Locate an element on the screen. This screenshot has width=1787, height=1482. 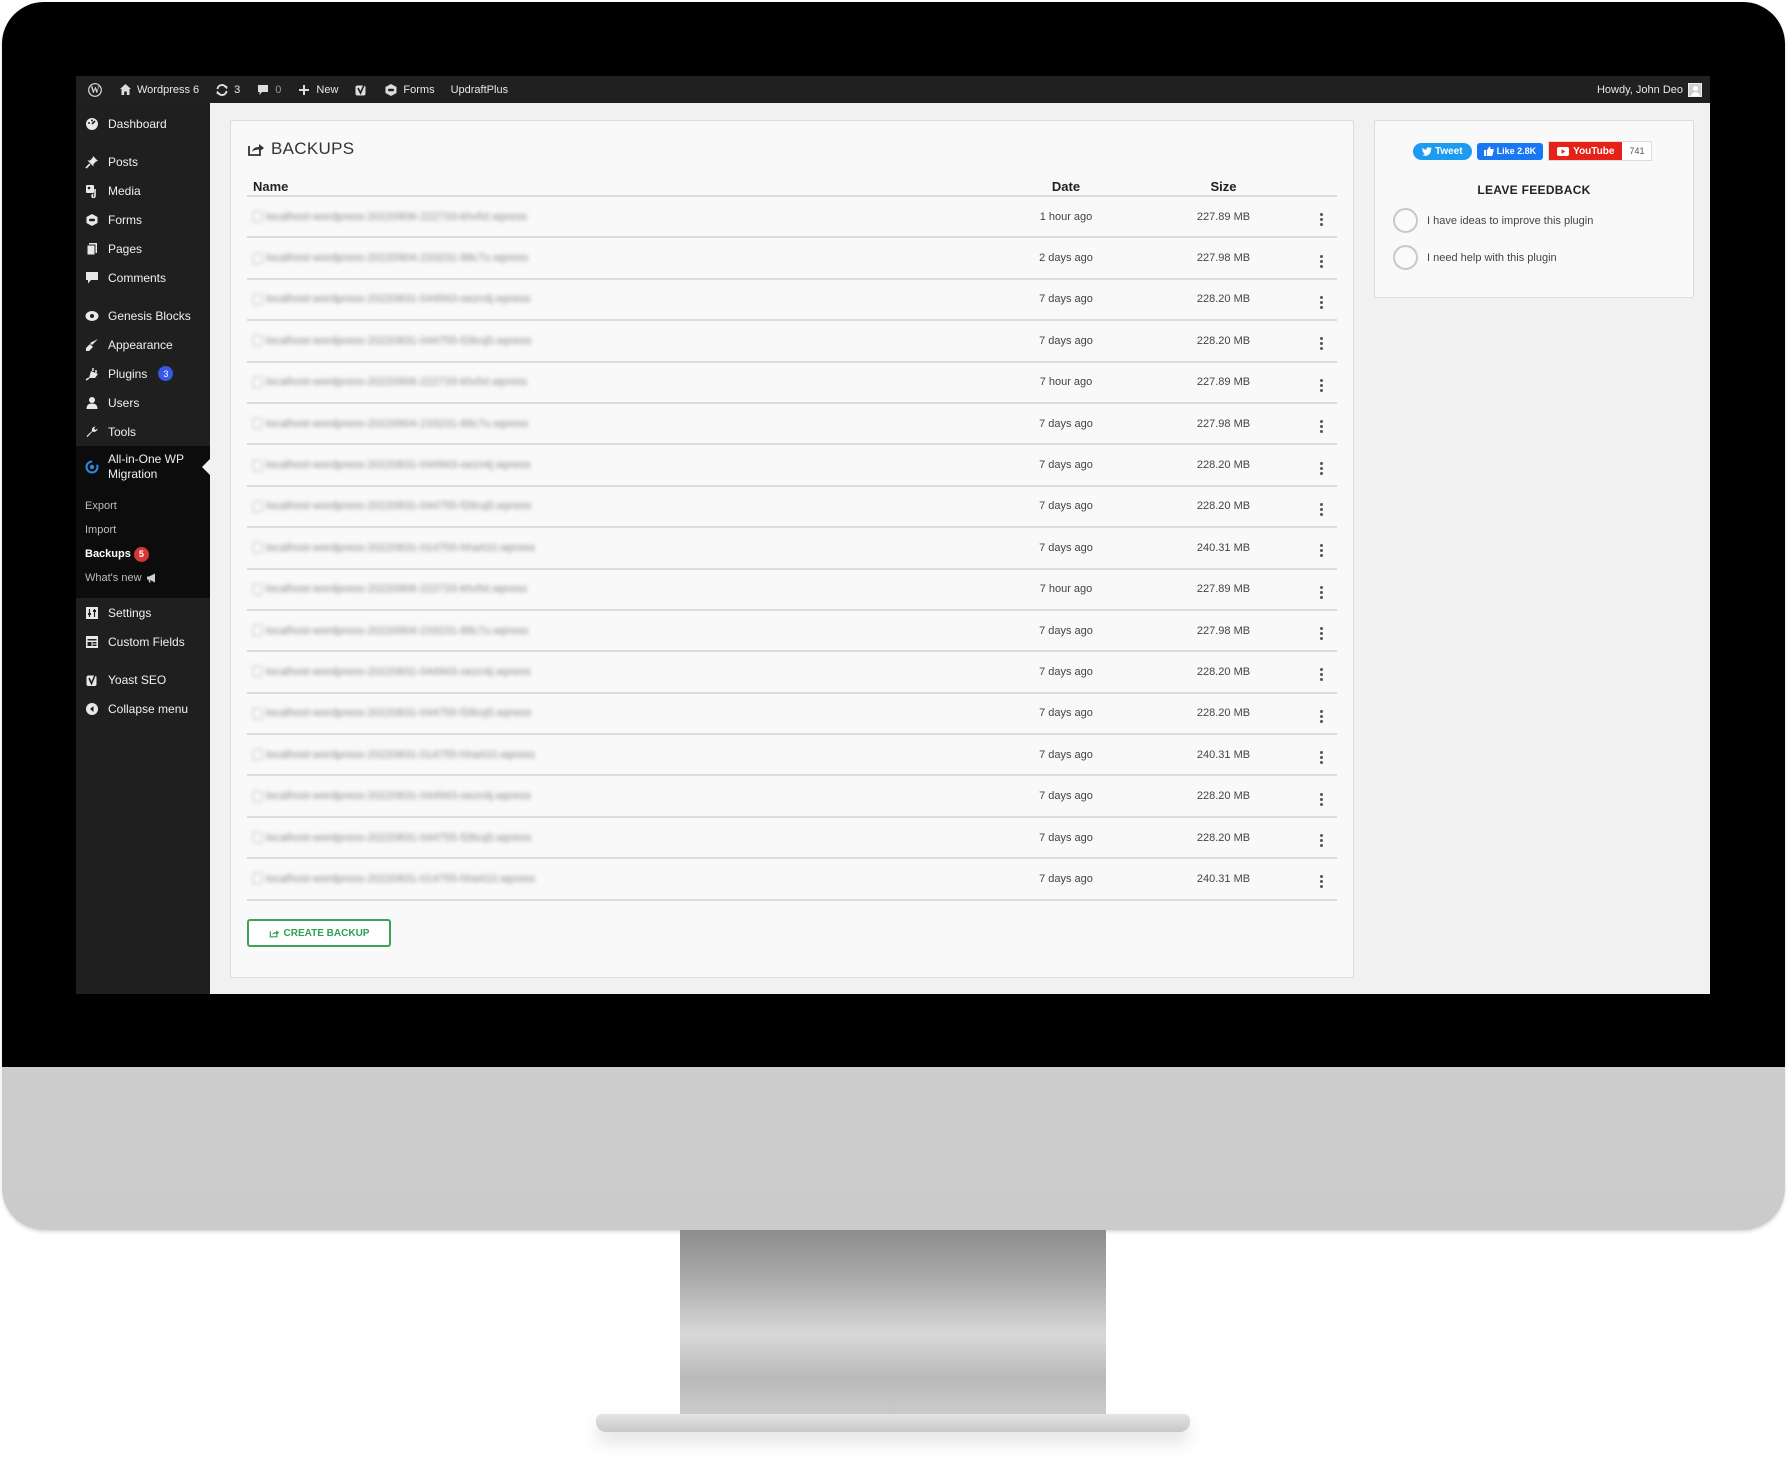
submenu-export: Export is located at coordinates (143, 506).